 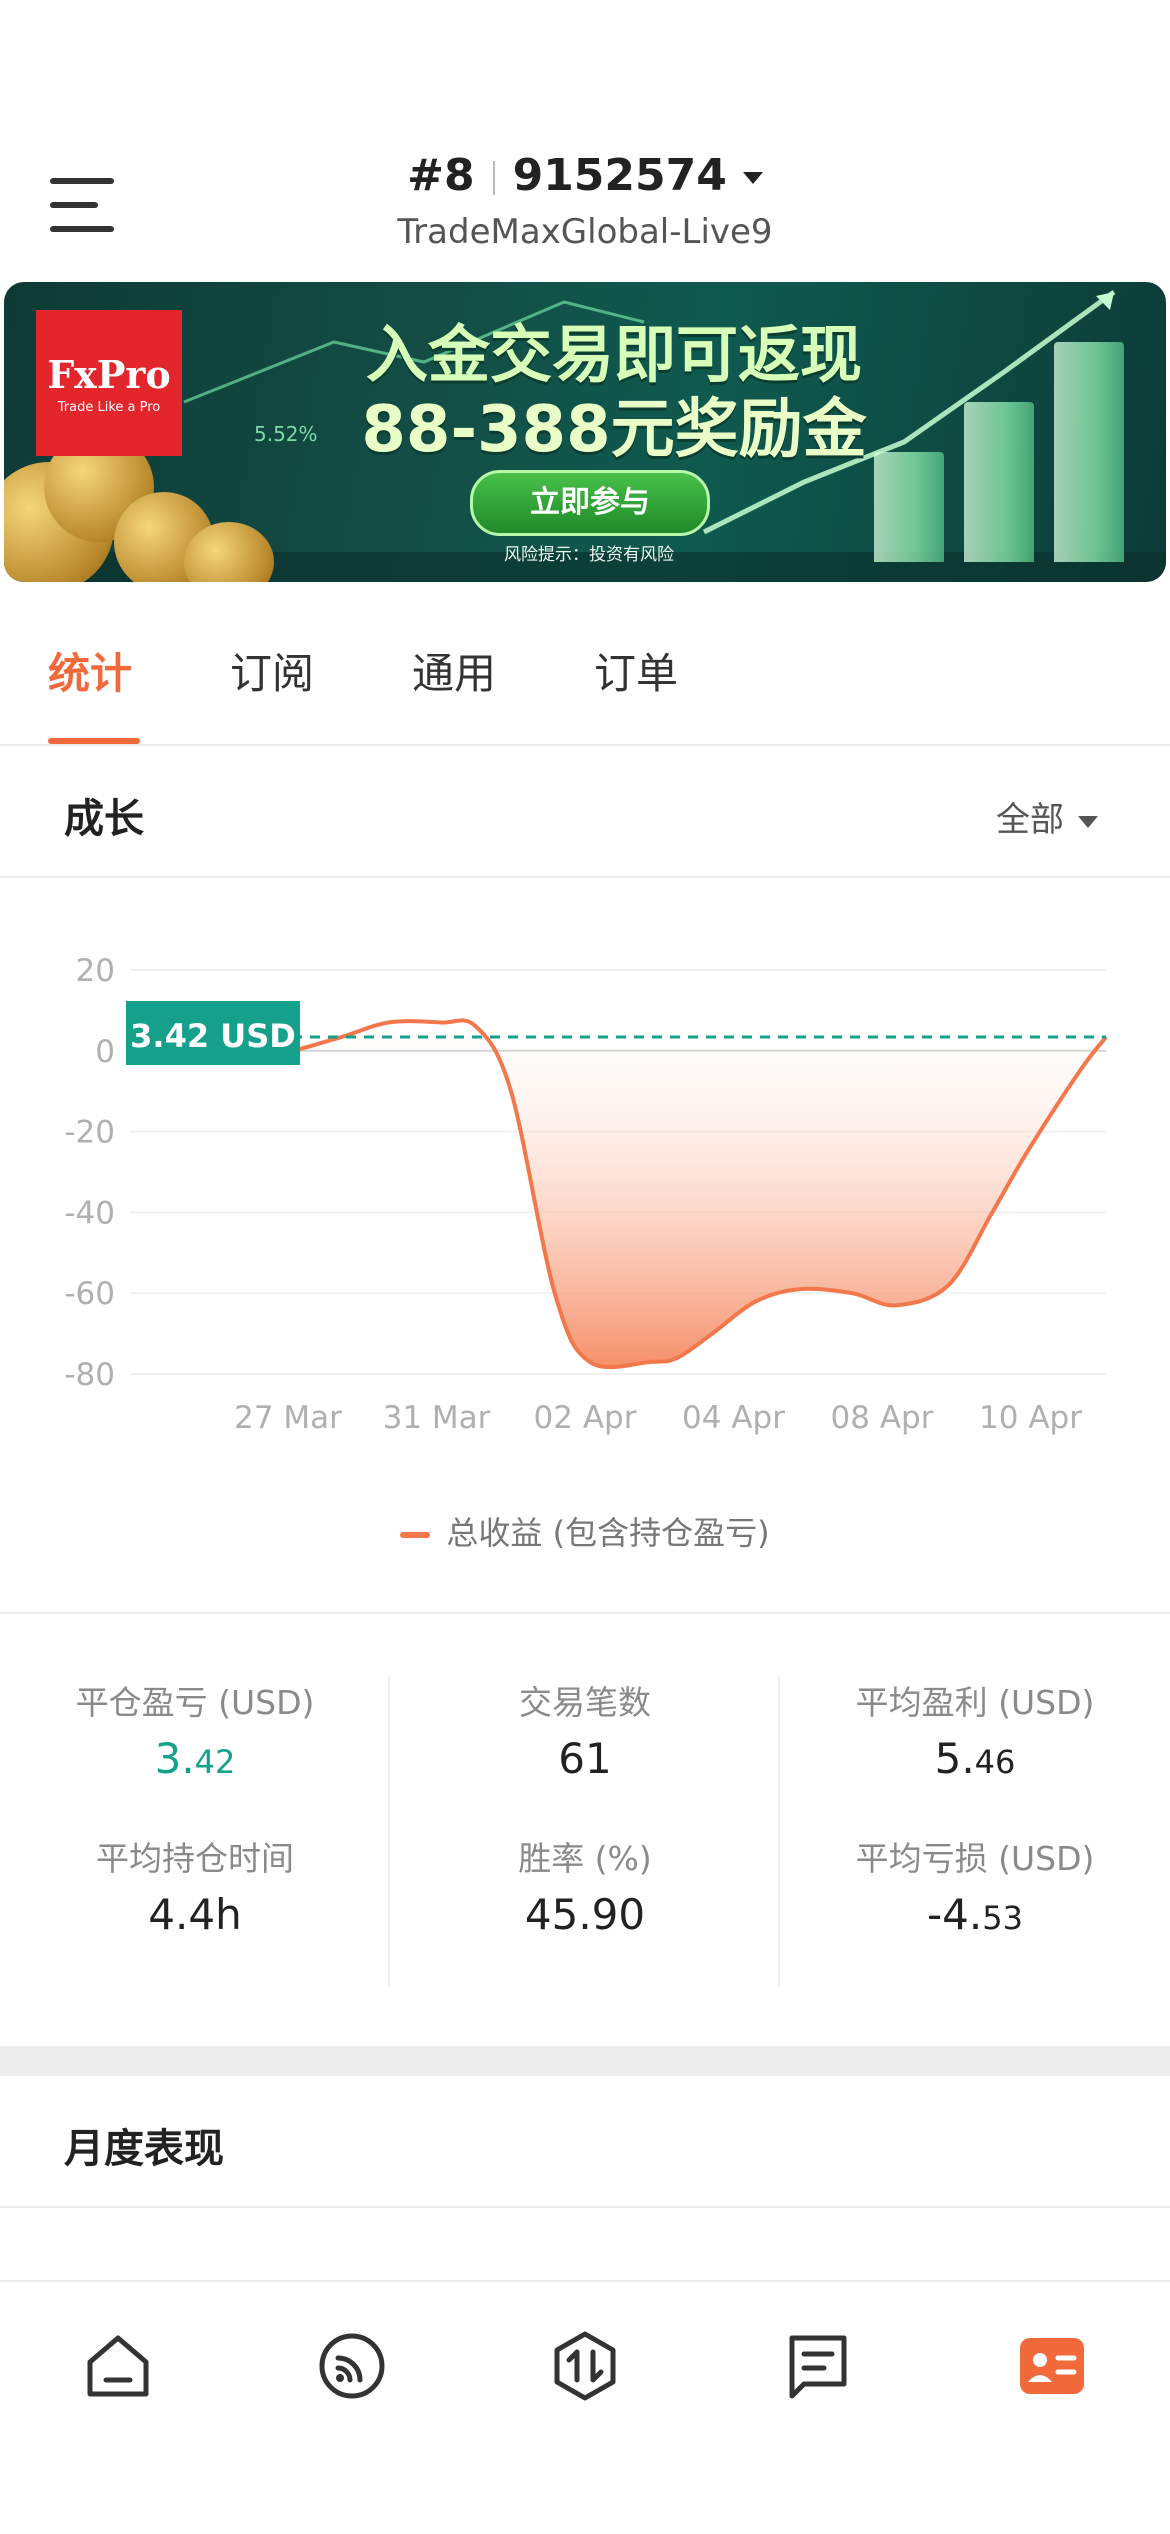 I want to click on server-name: TradeMaxGlobal-Live9, so click(x=585, y=232).